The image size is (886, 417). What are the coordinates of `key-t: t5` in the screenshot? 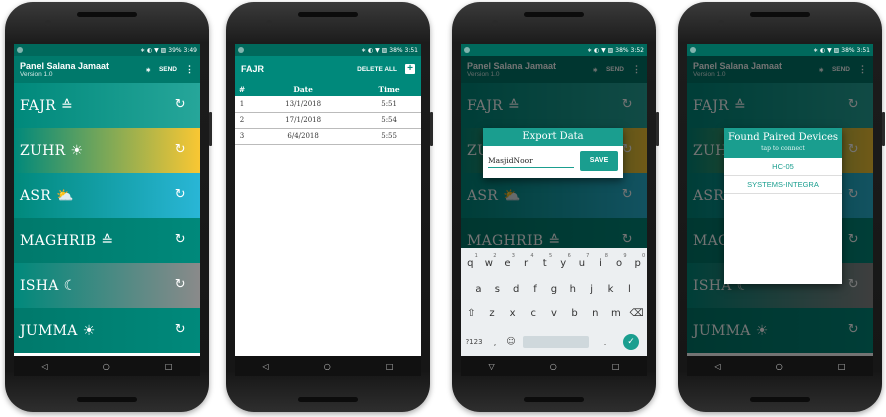 It's located at (544, 261).